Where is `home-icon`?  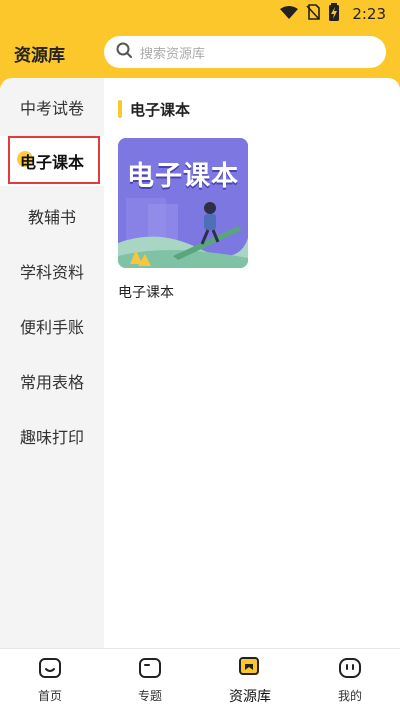
home-icon is located at coordinates (50, 670).